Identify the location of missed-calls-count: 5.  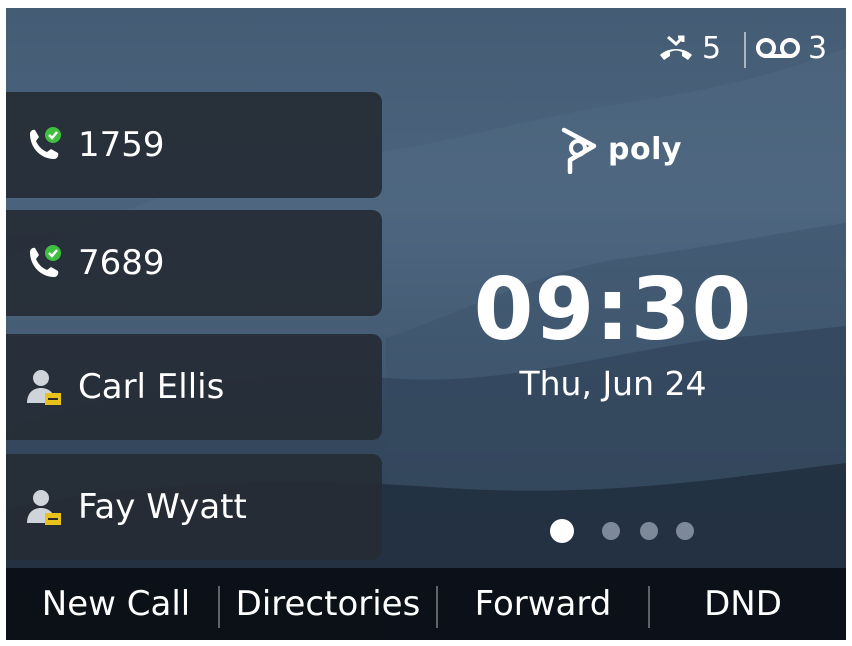
(712, 48).